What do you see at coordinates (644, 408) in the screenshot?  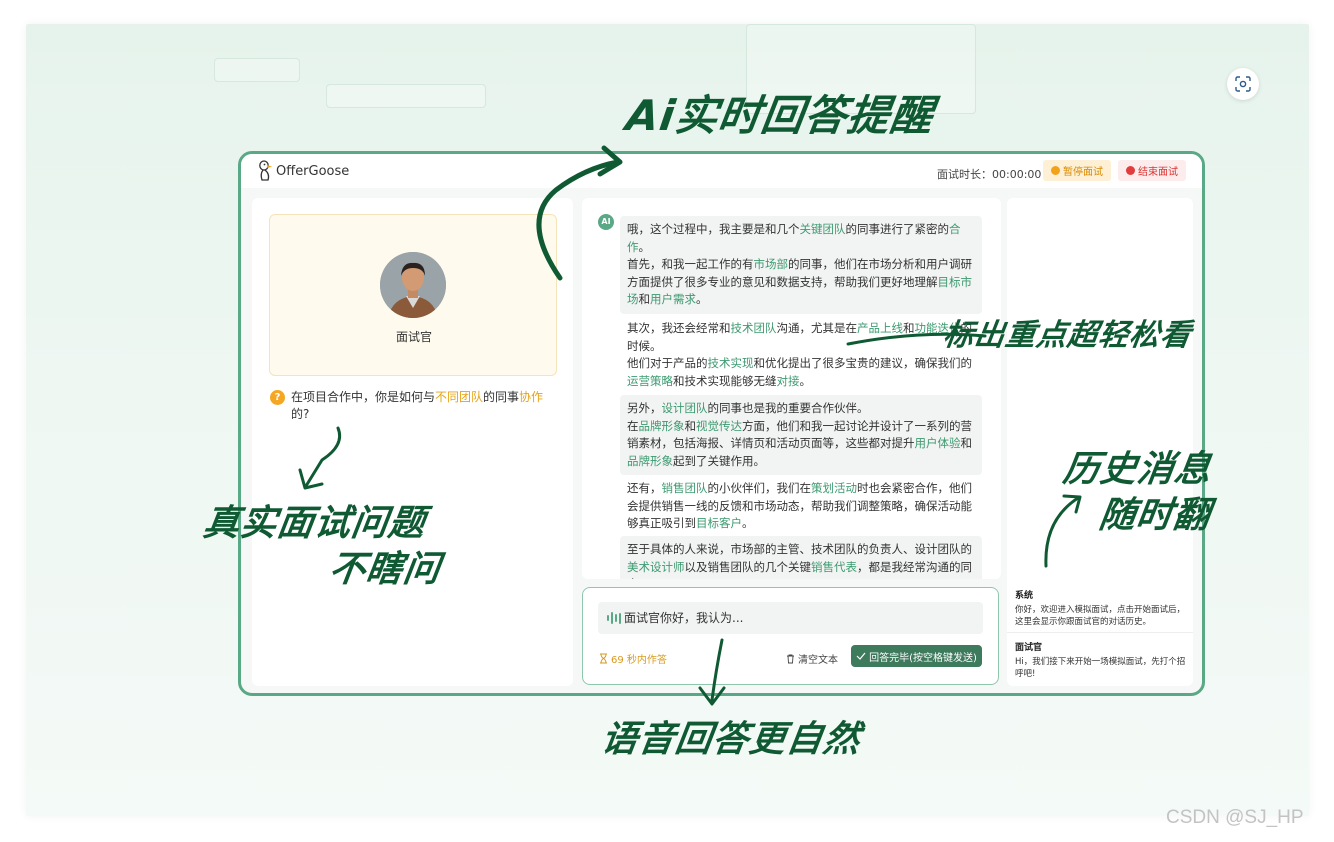 I see `message-text: 另外，` at bounding box center [644, 408].